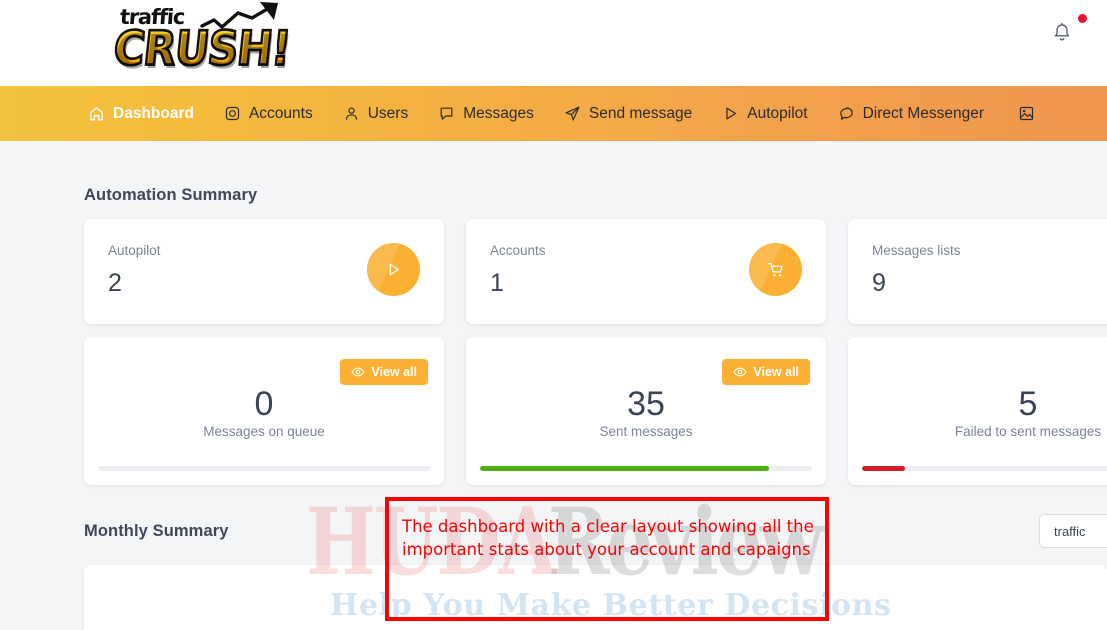  I want to click on progress-caption: Sent messages, so click(646, 431).